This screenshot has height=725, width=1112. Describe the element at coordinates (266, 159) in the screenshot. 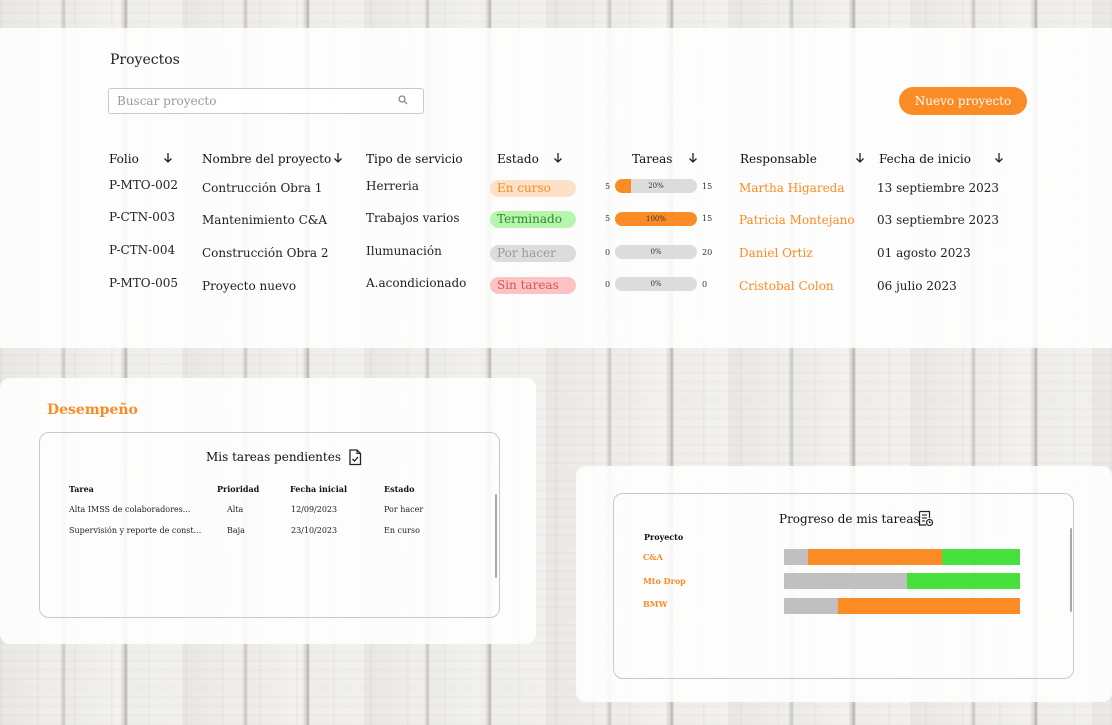

I see `header-name: Nombre del proyecto` at that location.